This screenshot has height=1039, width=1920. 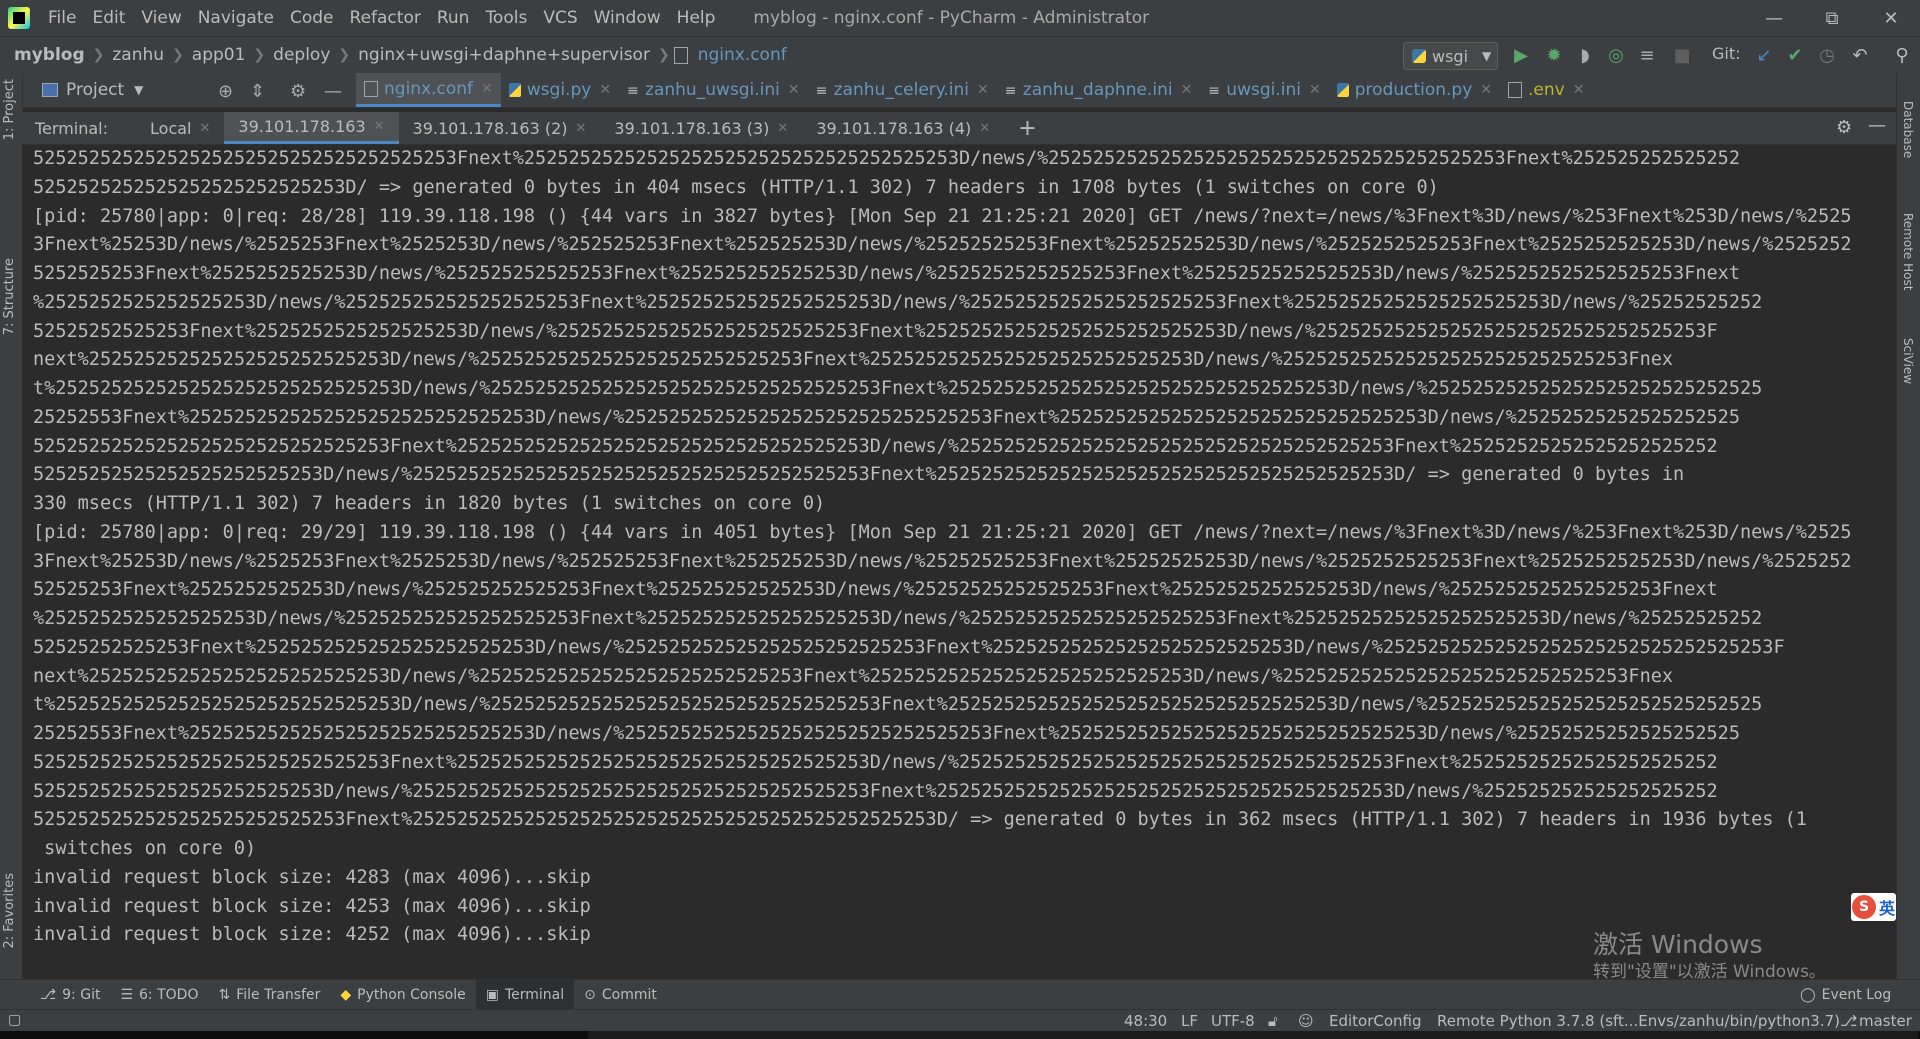 What do you see at coordinates (742, 55) in the screenshot?
I see `breadcrumb-file: nginx.conf` at bounding box center [742, 55].